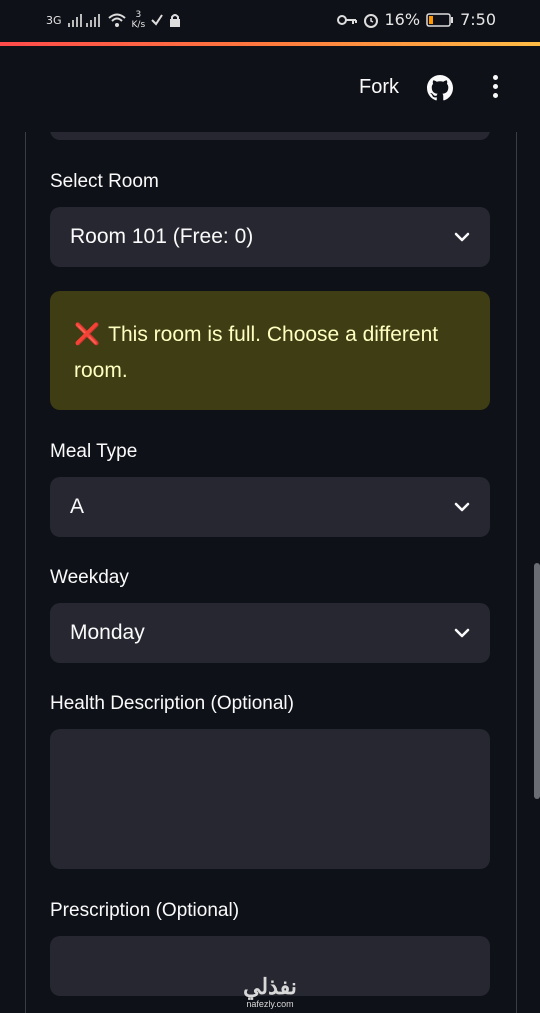 The image size is (540, 1013). What do you see at coordinates (89, 577) in the screenshot?
I see `weekday-label: Weekday` at bounding box center [89, 577].